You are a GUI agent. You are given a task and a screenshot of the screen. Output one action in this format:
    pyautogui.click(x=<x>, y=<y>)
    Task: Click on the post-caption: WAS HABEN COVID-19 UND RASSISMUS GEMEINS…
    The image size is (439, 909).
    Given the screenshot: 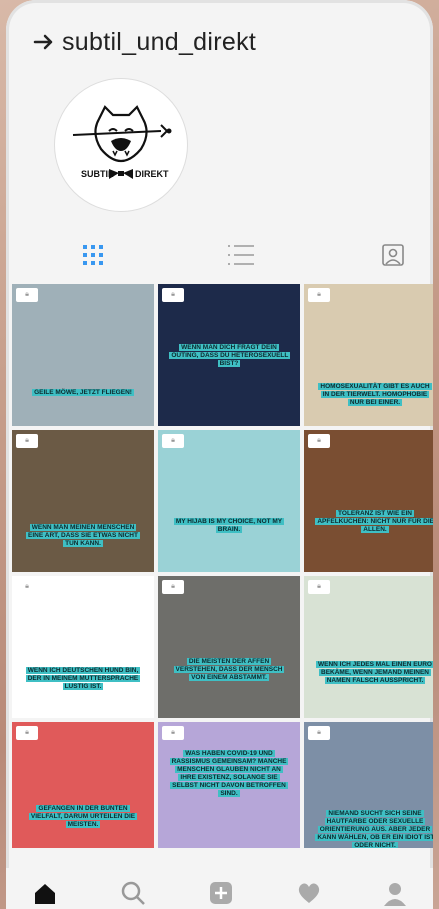 What is the action you would take?
    pyautogui.click(x=229, y=773)
    